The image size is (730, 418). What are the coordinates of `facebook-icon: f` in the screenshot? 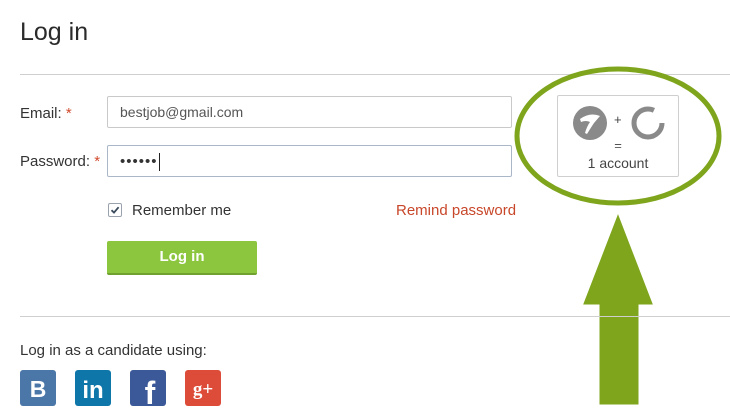 It's located at (148, 390).